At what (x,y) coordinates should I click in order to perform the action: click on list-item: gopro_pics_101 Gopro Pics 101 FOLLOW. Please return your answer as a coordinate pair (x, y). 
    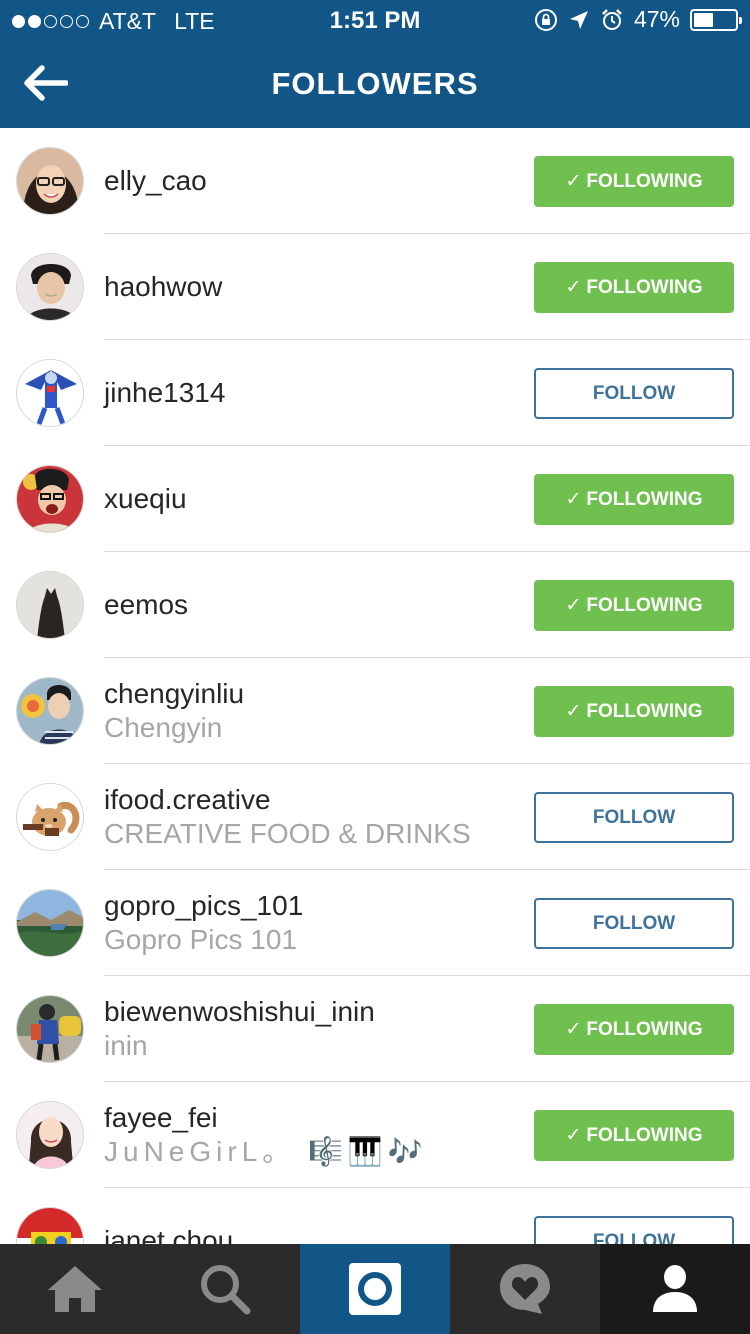
    Looking at the image, I should click on (375, 923).